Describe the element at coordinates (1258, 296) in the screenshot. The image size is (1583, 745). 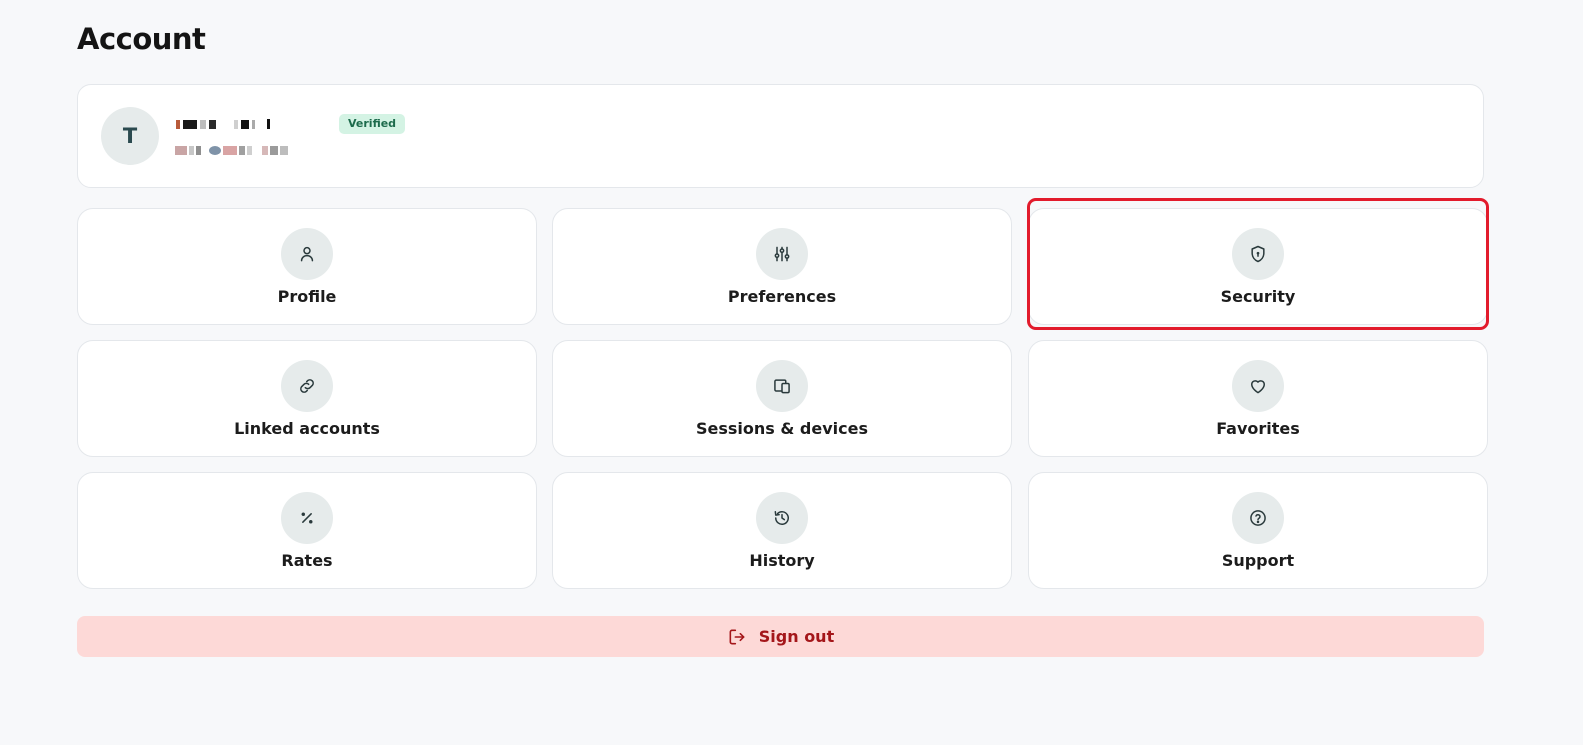
I see `tile-label: Security` at that location.